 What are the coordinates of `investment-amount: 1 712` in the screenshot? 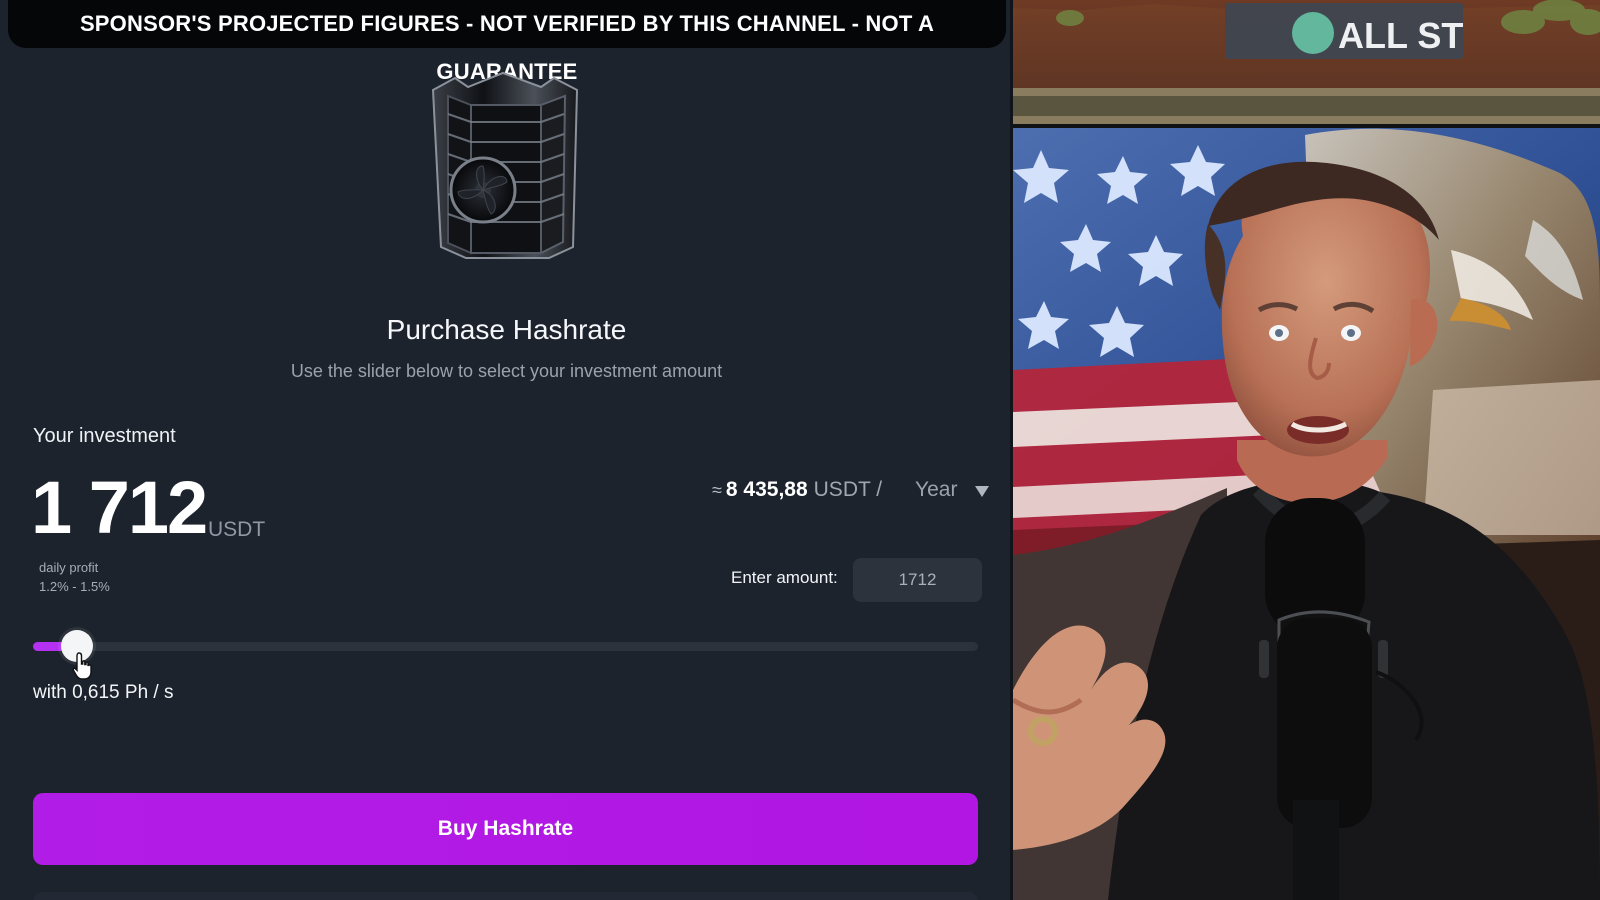 It's located at (119, 507).